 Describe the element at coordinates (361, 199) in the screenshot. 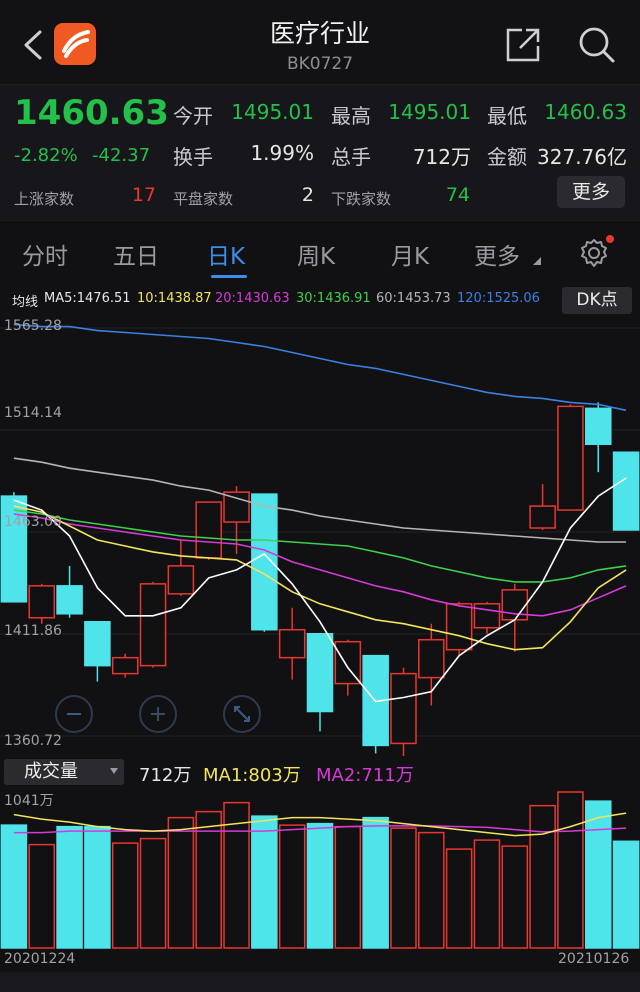

I see `down-count-label: 下跌家数` at that location.